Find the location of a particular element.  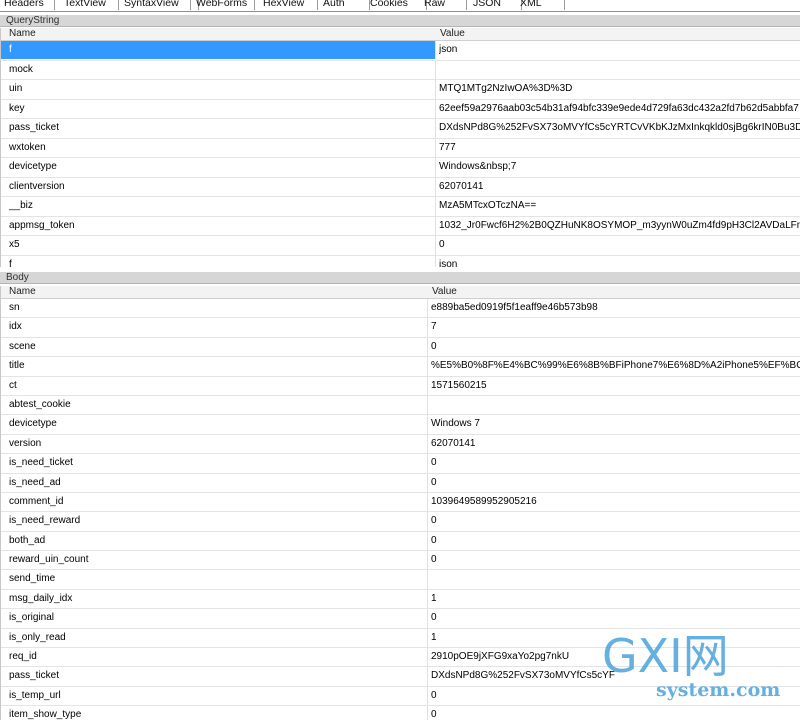

body-name-cell: is_need_reward is located at coordinates (214, 521).